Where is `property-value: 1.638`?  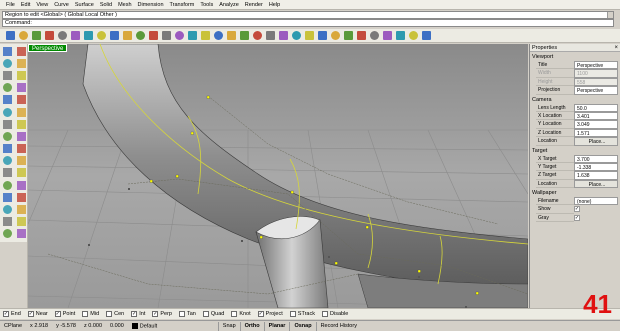 property-value: 1.638 is located at coordinates (596, 175).